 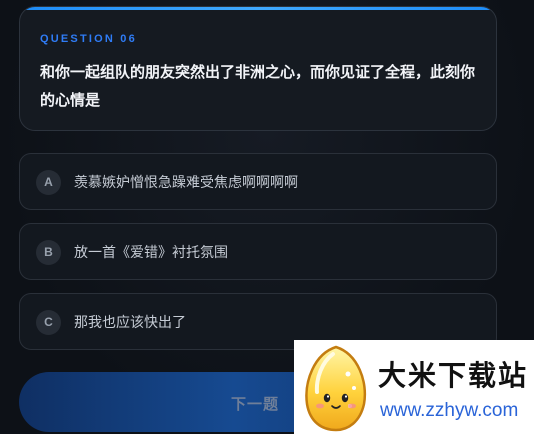 I want to click on option-label: 那我也应该快出了, so click(x=130, y=322).